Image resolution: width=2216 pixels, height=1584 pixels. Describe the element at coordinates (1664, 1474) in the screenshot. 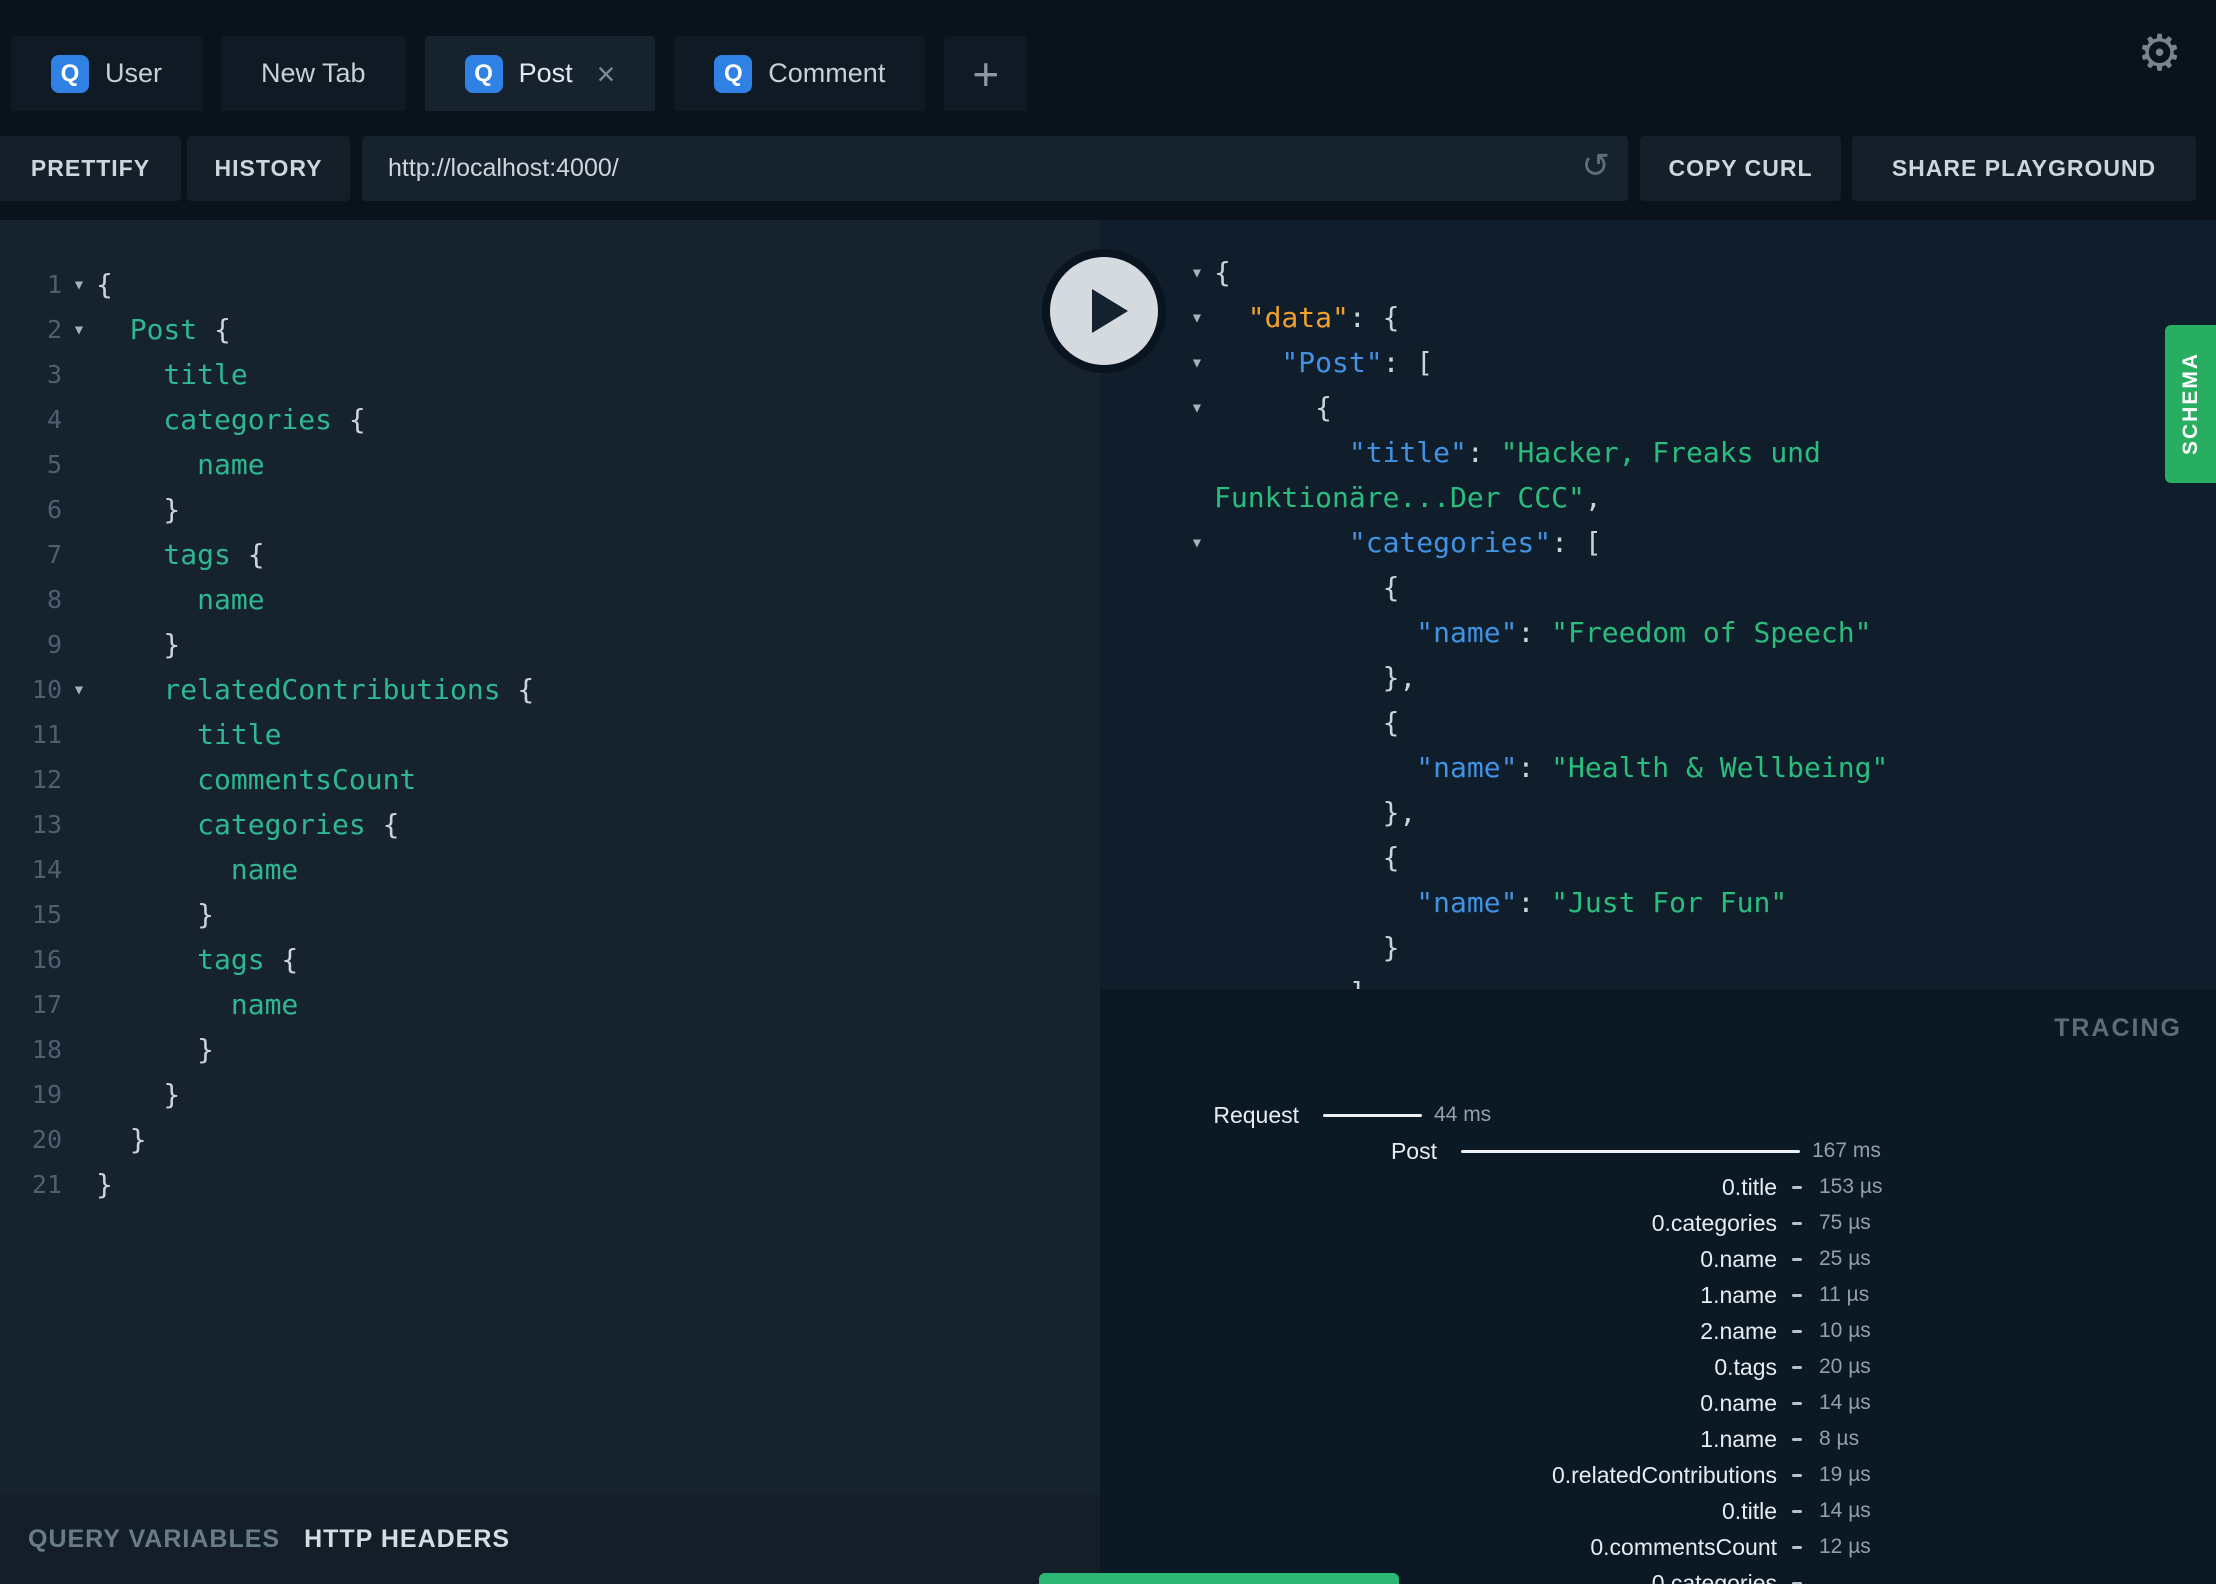

I see `trace-label: 0.relatedContributions` at that location.